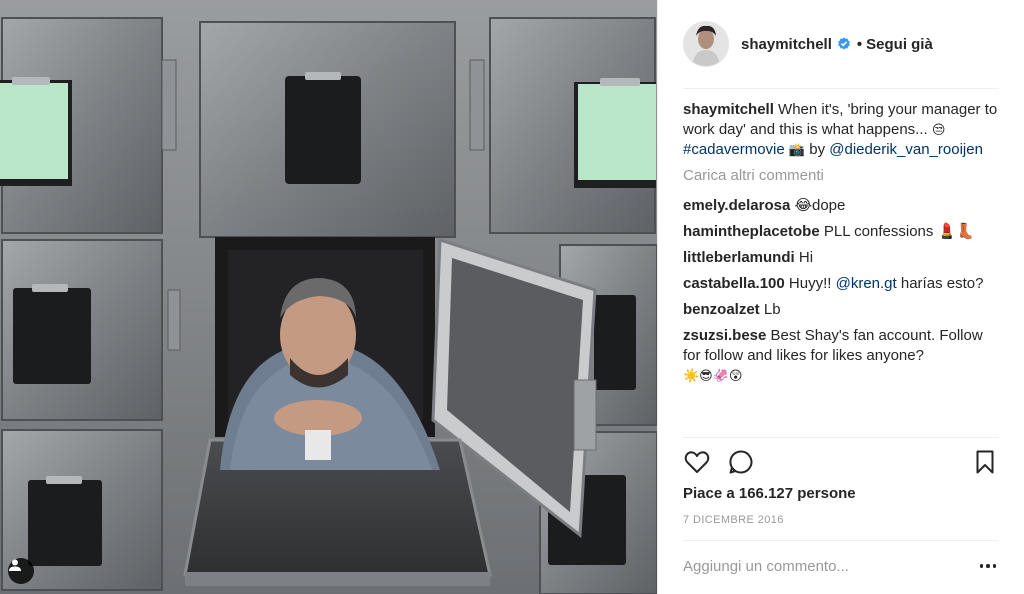  I want to click on comment-username: hamintheplacetobe, so click(751, 231).